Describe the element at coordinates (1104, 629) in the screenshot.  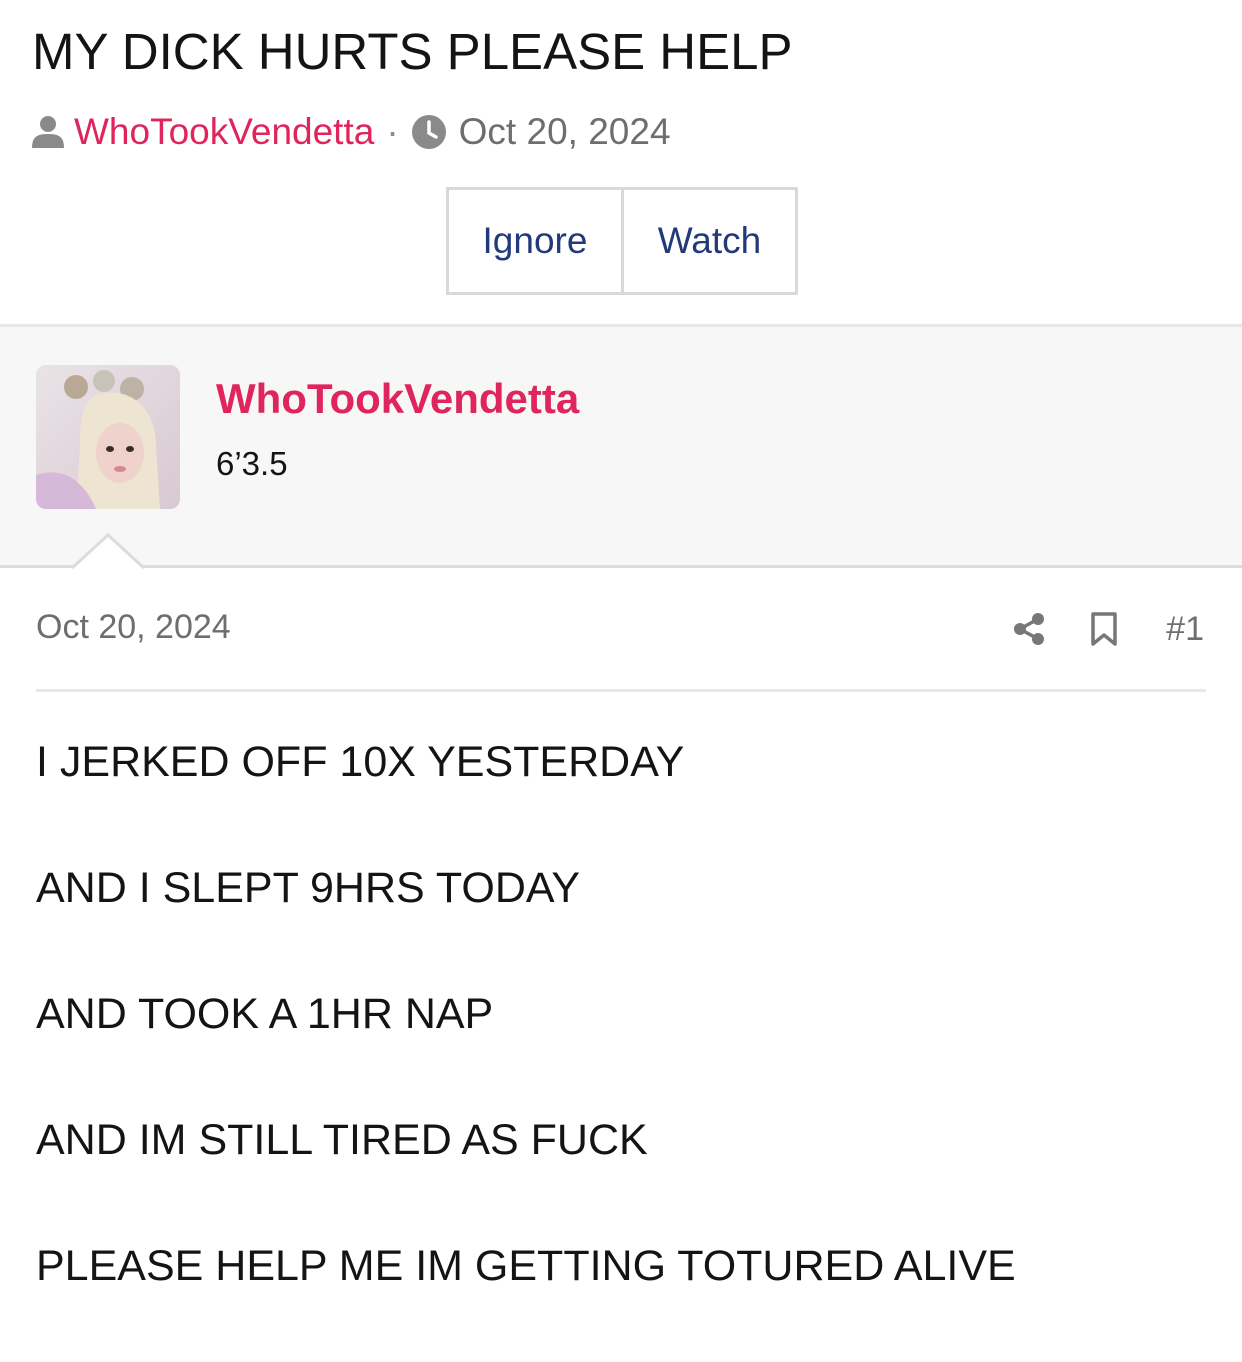
I see `bookmark-icon` at that location.